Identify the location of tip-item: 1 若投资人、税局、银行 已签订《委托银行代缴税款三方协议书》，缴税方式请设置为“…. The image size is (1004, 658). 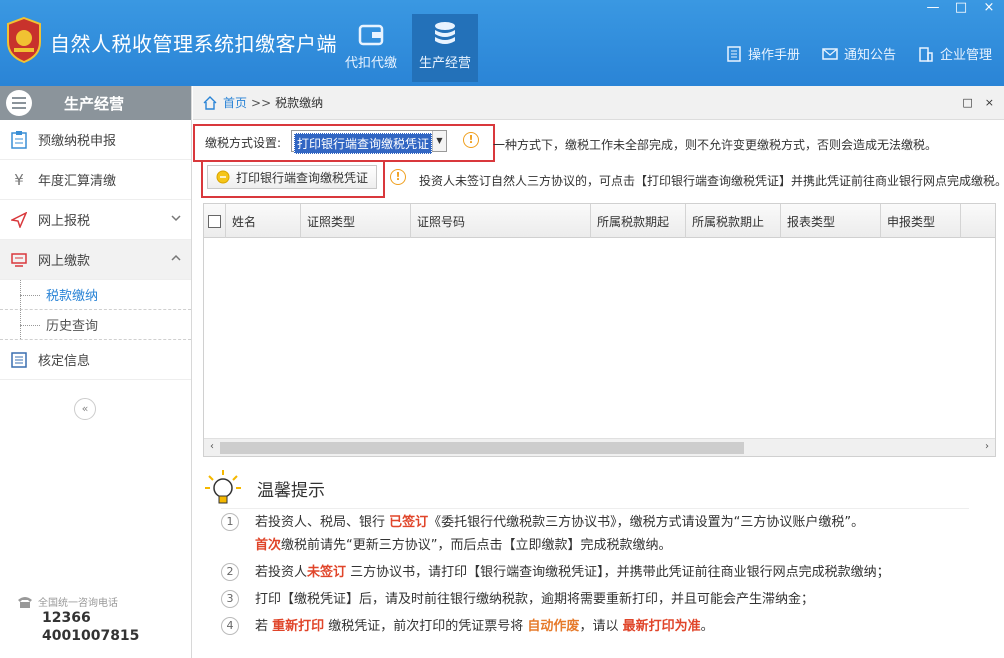
(593, 534).